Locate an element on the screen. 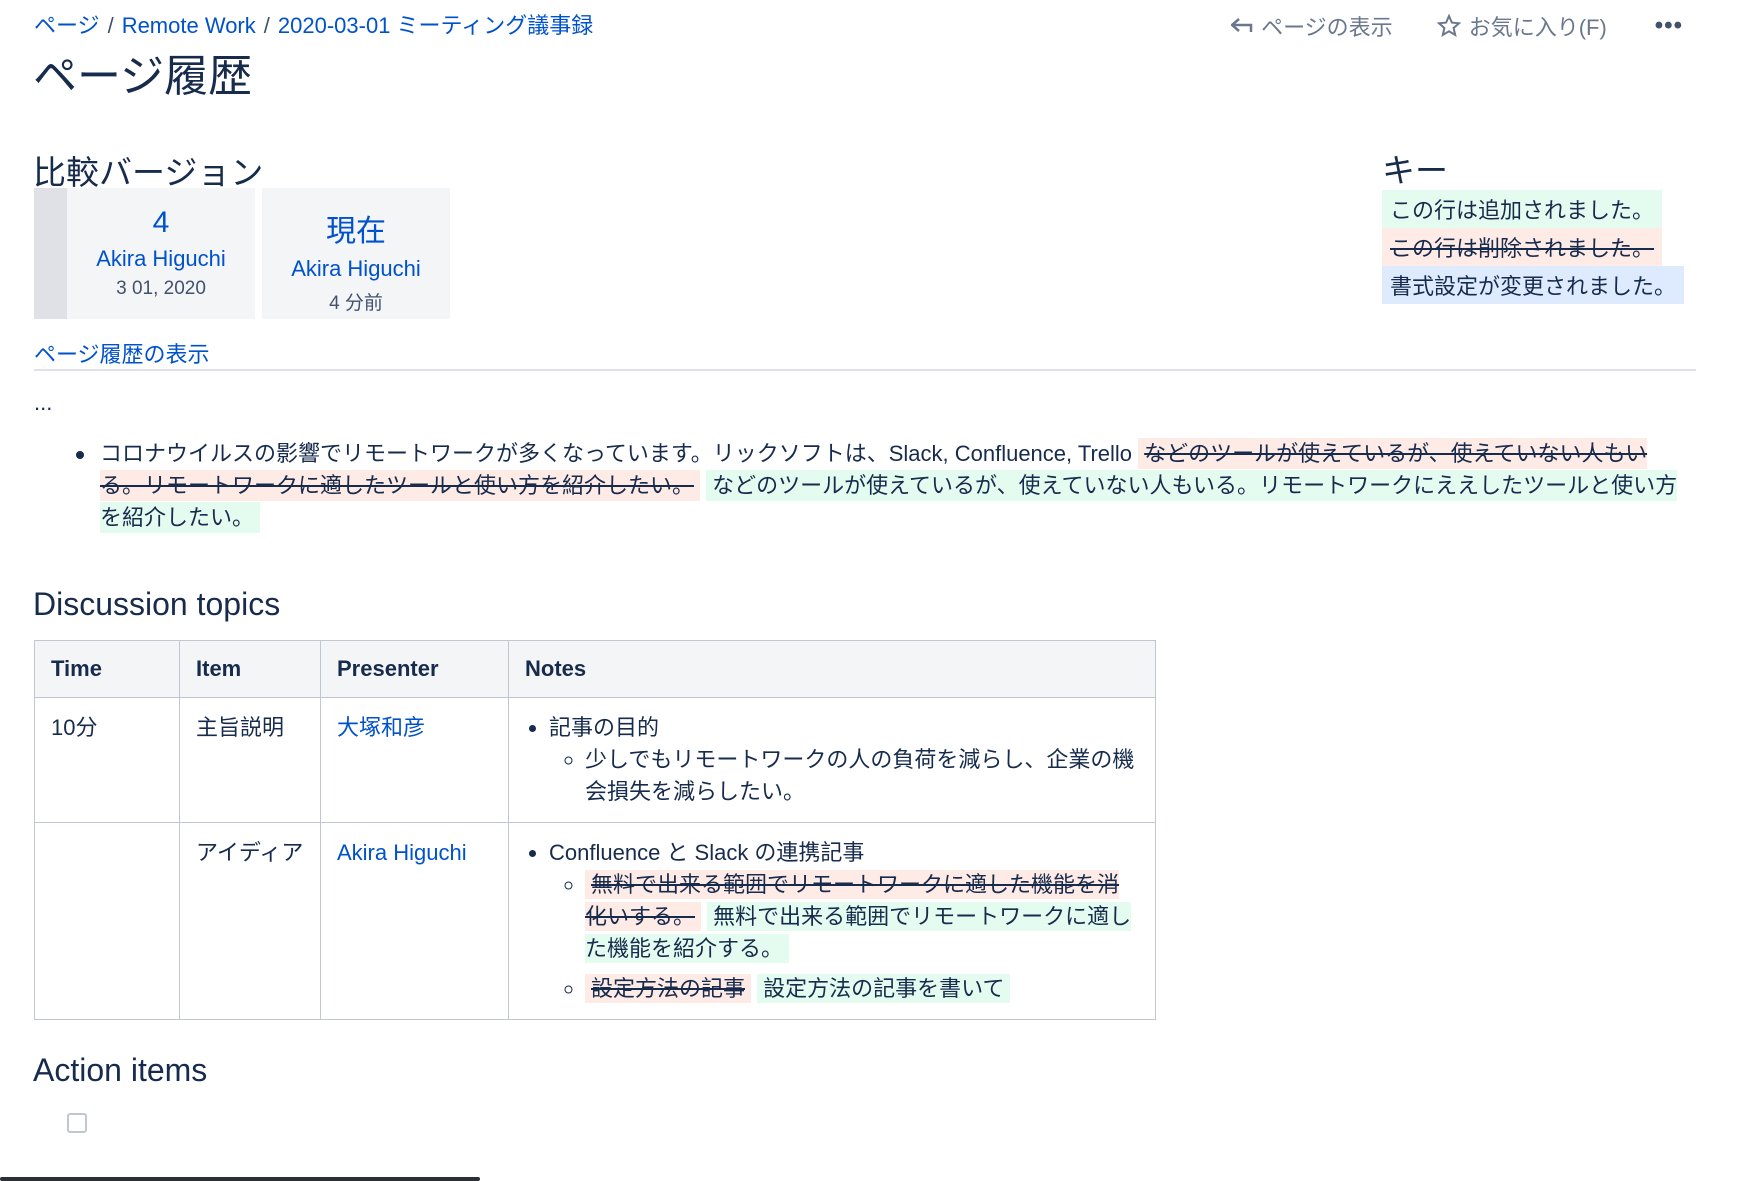 Image resolution: width=1741 pixels, height=1181 pixels. view-page-label: ページの表示 is located at coordinates (1327, 27).